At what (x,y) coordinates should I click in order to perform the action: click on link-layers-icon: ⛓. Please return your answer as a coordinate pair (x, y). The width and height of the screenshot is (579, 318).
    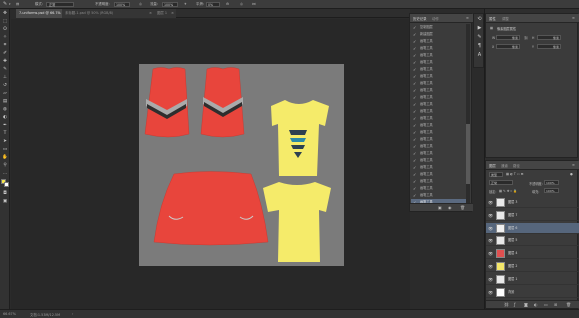
    Looking at the image, I should click on (506, 304).